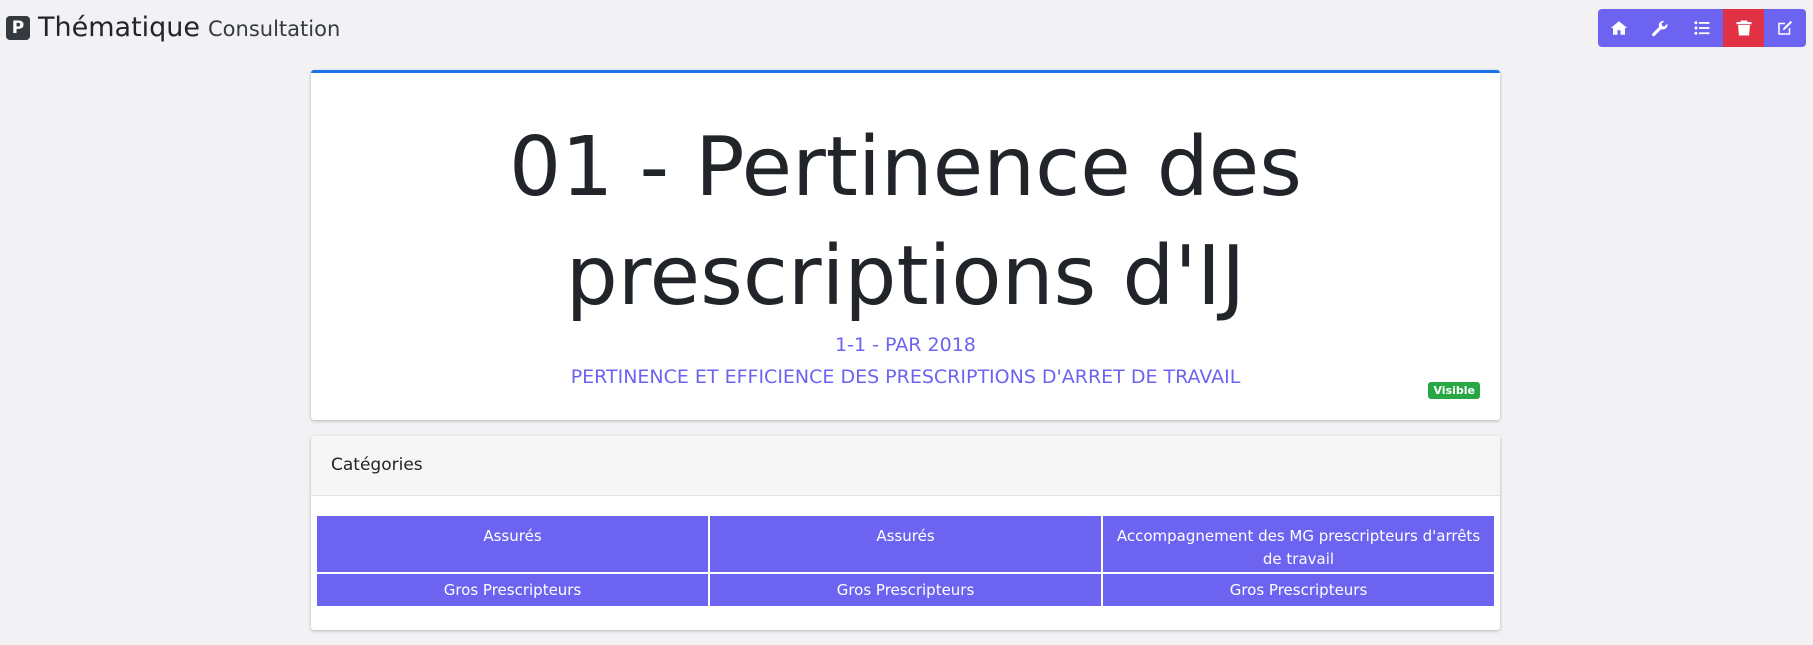 The width and height of the screenshot is (1813, 645). Describe the element at coordinates (905, 276) in the screenshot. I see `theme-title-line-2: prescriptions d'IJ` at that location.